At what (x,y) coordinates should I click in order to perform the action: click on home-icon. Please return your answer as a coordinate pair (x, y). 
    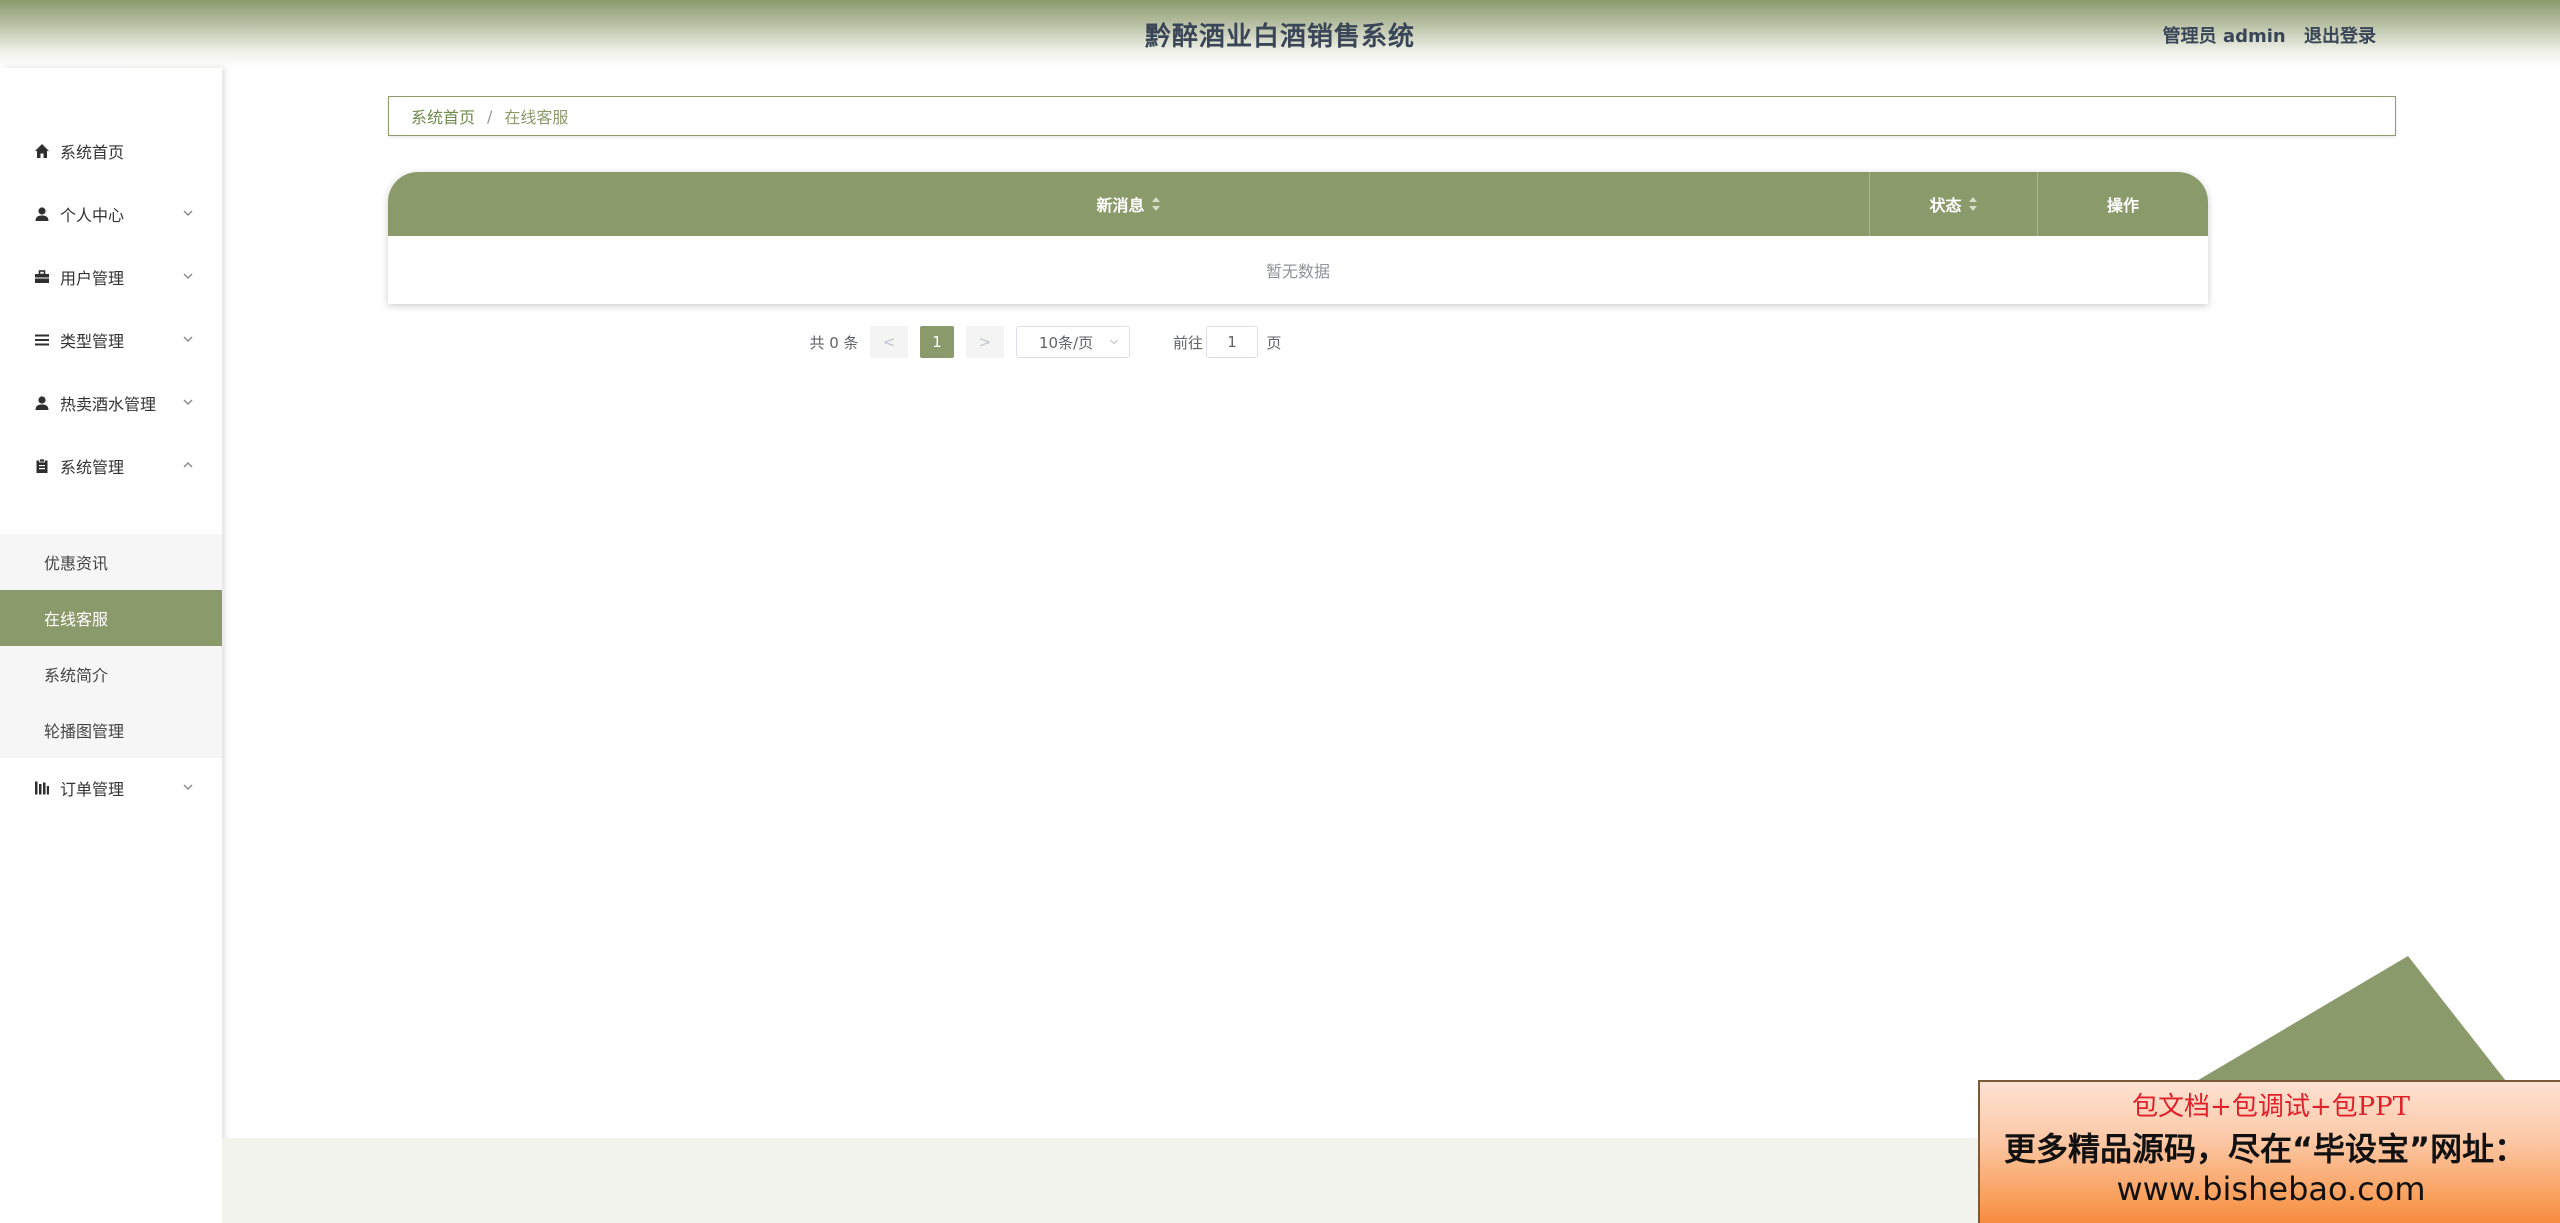
    Looking at the image, I should click on (42, 151).